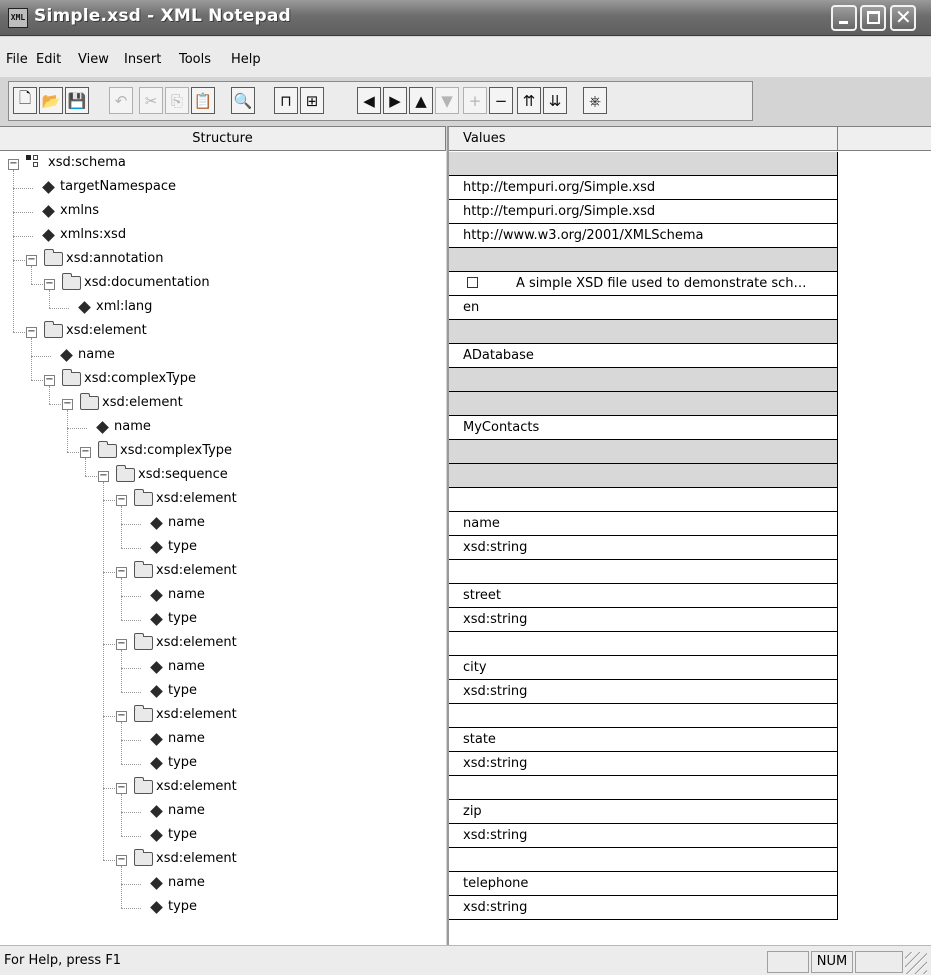  What do you see at coordinates (475, 100) in the screenshot?
I see `expand-plus-button: +` at bounding box center [475, 100].